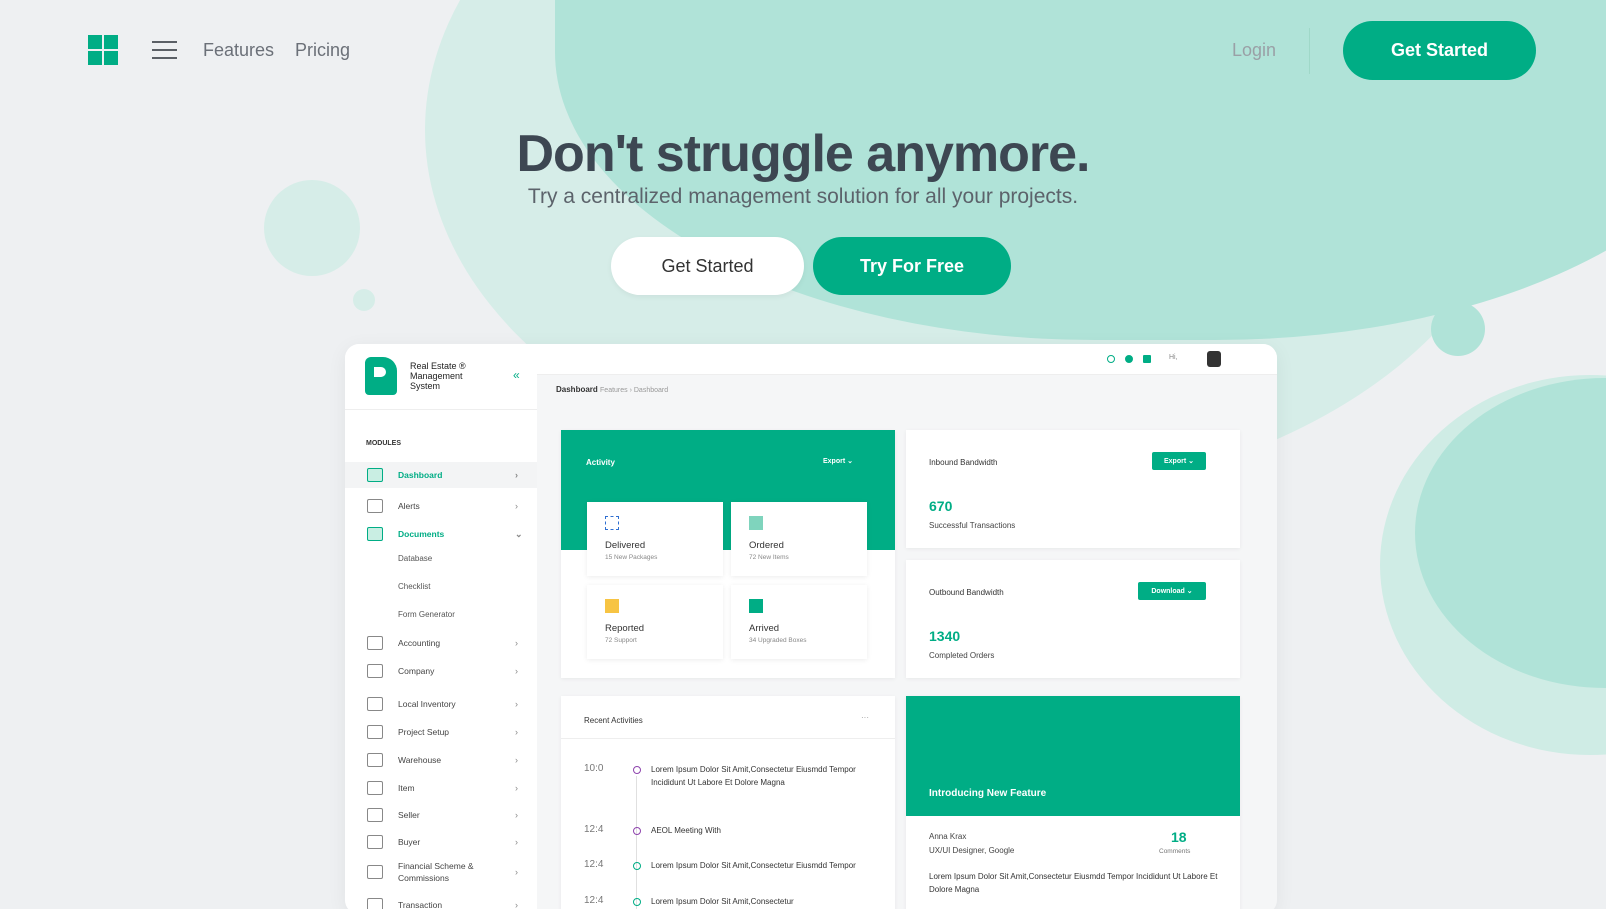 The image size is (1606, 909). What do you see at coordinates (707, 266) in the screenshot?
I see `hero-get-started-button: Get Started` at bounding box center [707, 266].